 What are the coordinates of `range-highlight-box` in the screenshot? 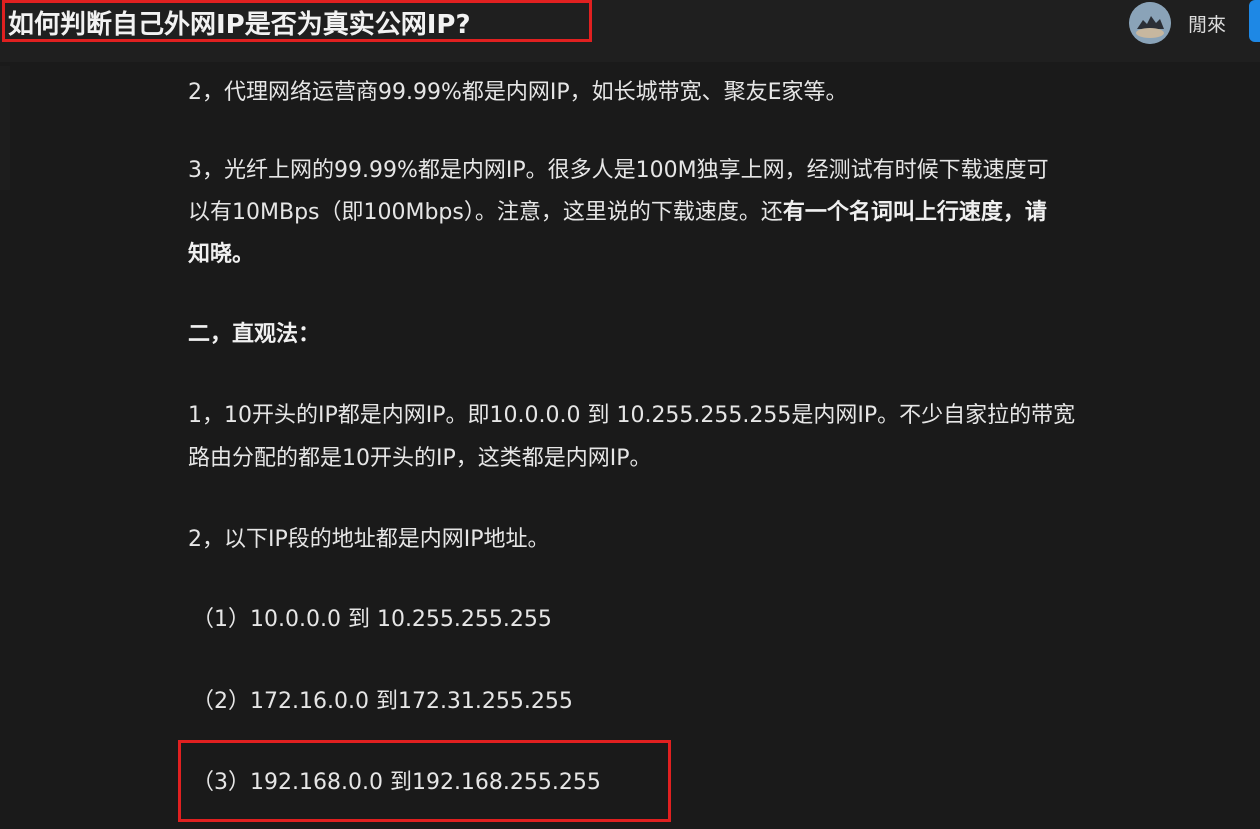 It's located at (424, 781).